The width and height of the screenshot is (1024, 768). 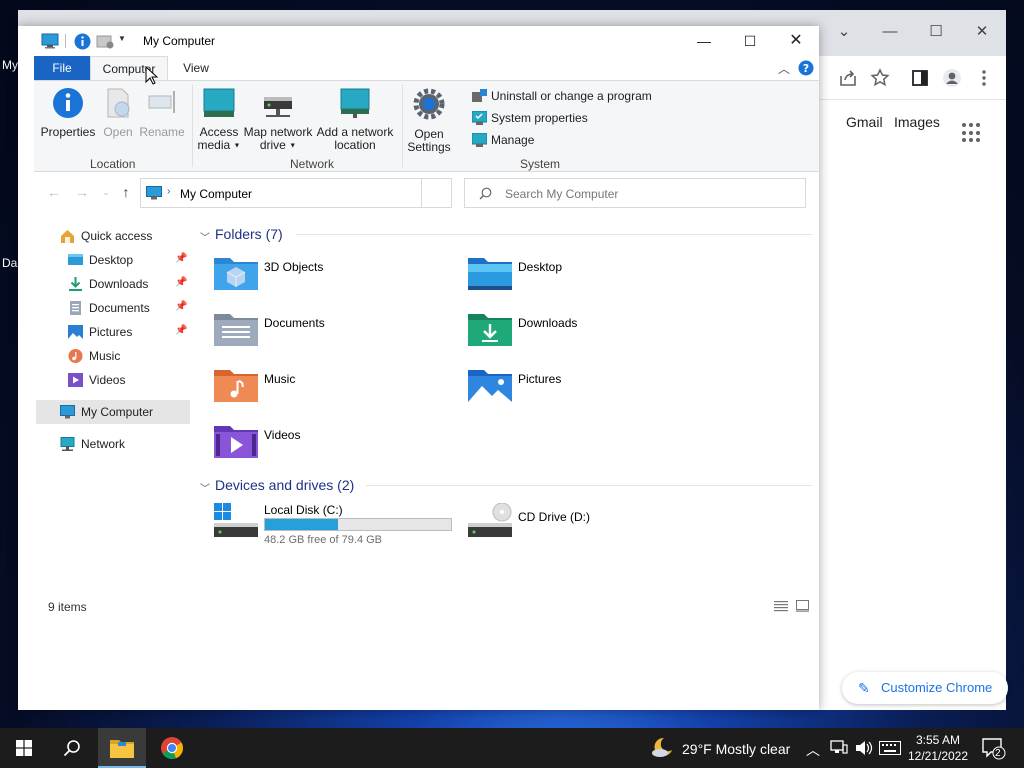 What do you see at coordinates (75, 259) in the screenshot?
I see `desktop-icon` at bounding box center [75, 259].